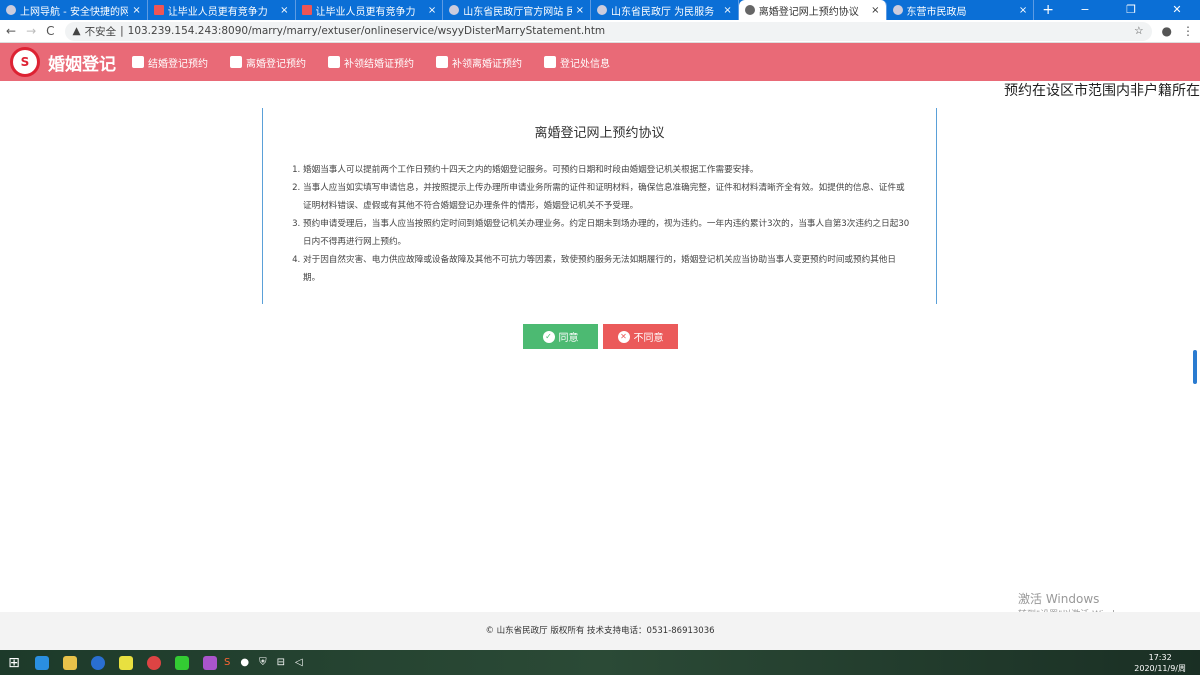  Describe the element at coordinates (371, 62) in the screenshot. I see `nav-item-reissue-marriage: 补领结婚证预约` at that location.